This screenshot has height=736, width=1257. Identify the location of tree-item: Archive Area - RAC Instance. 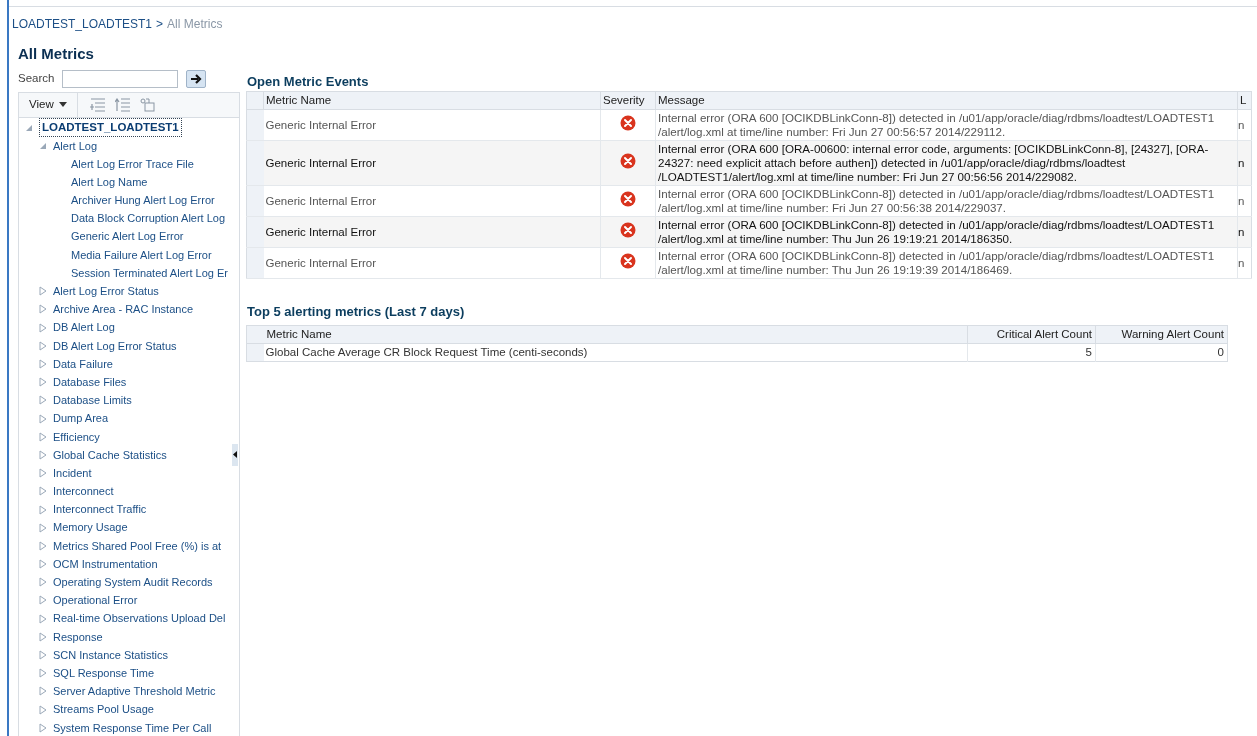
(123, 309).